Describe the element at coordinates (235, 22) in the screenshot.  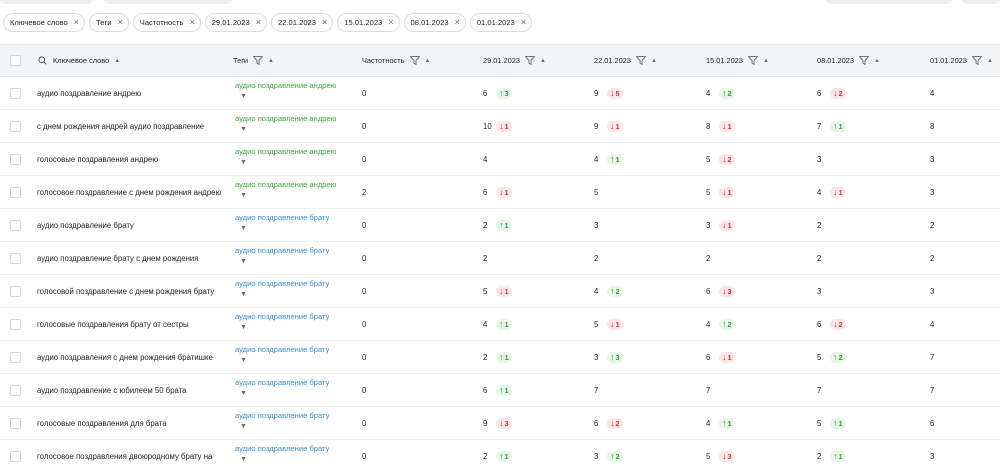
I see `filter-chip: 29.01.2023 ×` at that location.